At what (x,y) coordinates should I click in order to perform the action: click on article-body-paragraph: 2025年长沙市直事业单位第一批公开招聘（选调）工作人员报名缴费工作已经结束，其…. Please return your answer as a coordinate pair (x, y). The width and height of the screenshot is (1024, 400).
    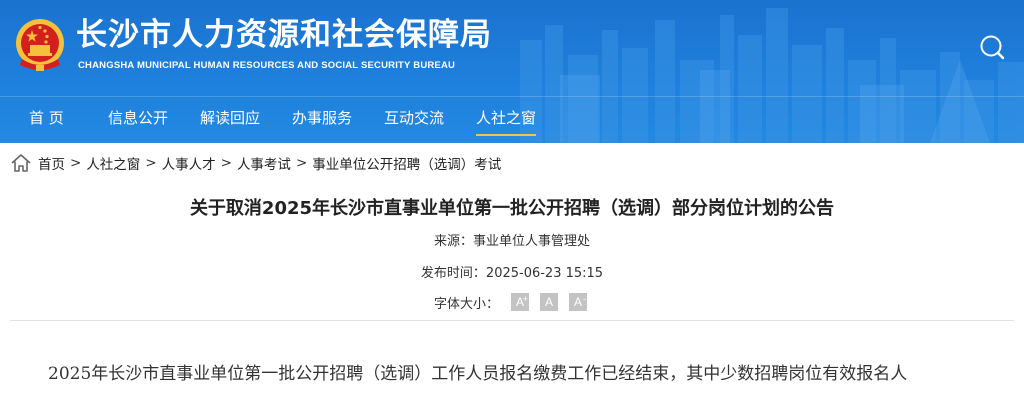
    Looking at the image, I should click on (478, 374).